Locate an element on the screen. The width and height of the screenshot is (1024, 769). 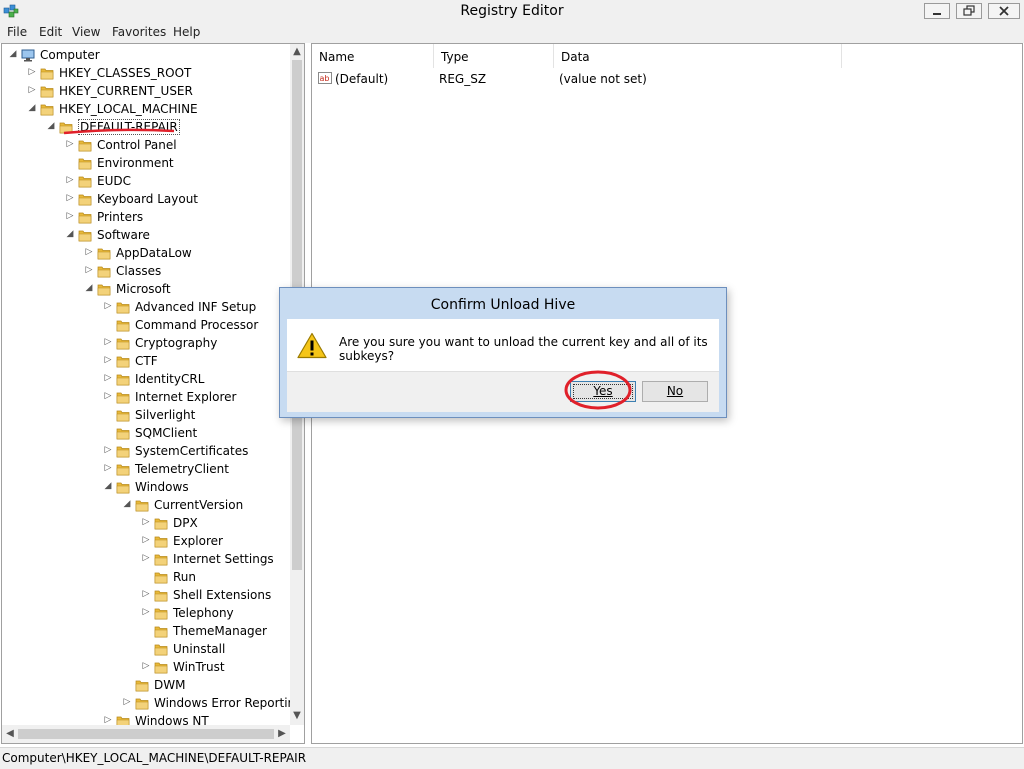
tree-node: Command Processor is located at coordinates (146, 325).